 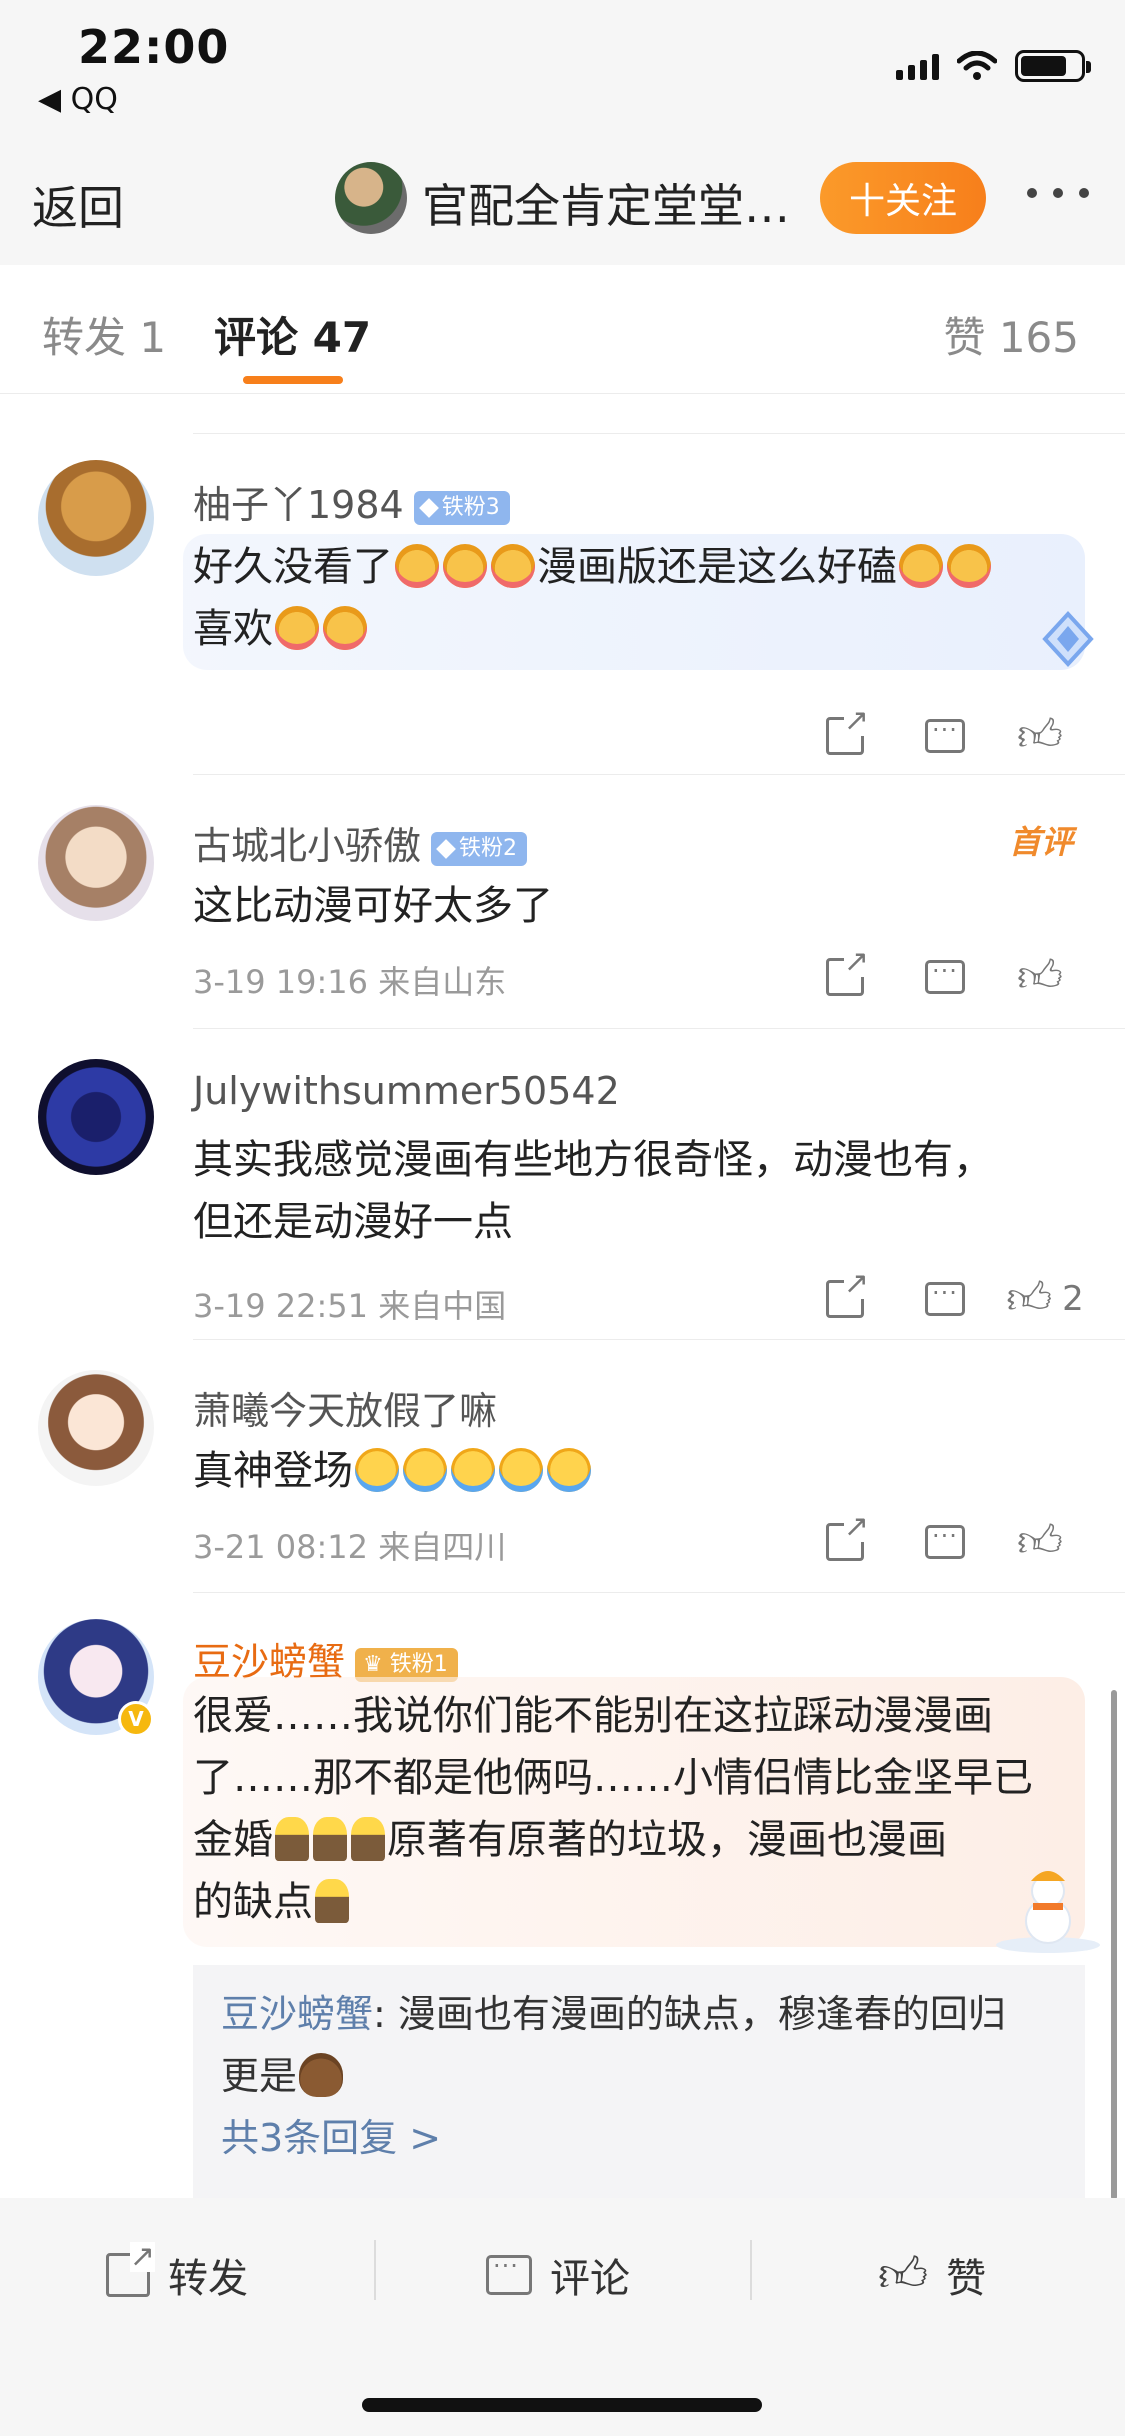 I want to click on more-options-icon, so click(x=1058, y=193).